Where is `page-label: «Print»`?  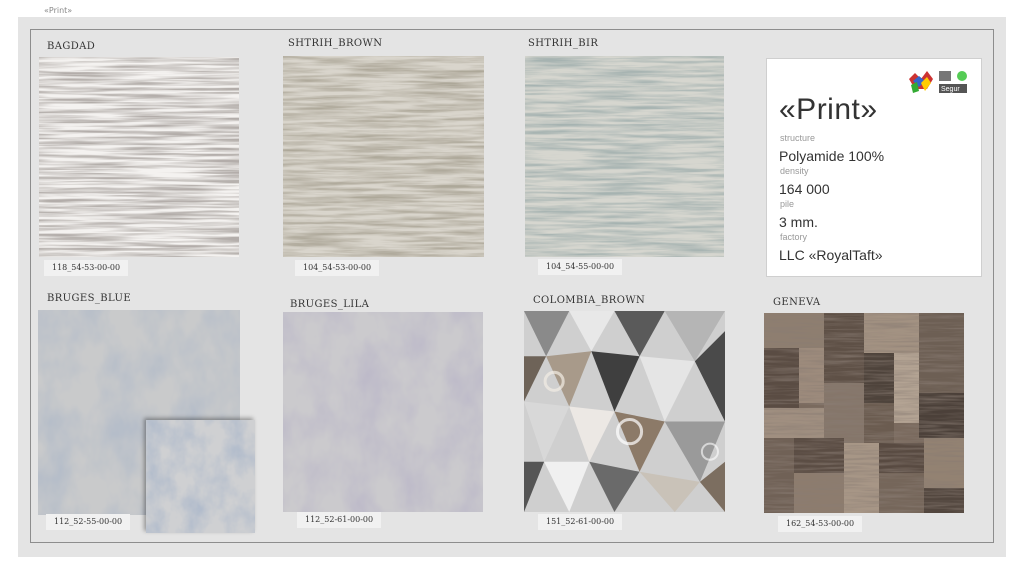
page-label: «Print» is located at coordinates (58, 10).